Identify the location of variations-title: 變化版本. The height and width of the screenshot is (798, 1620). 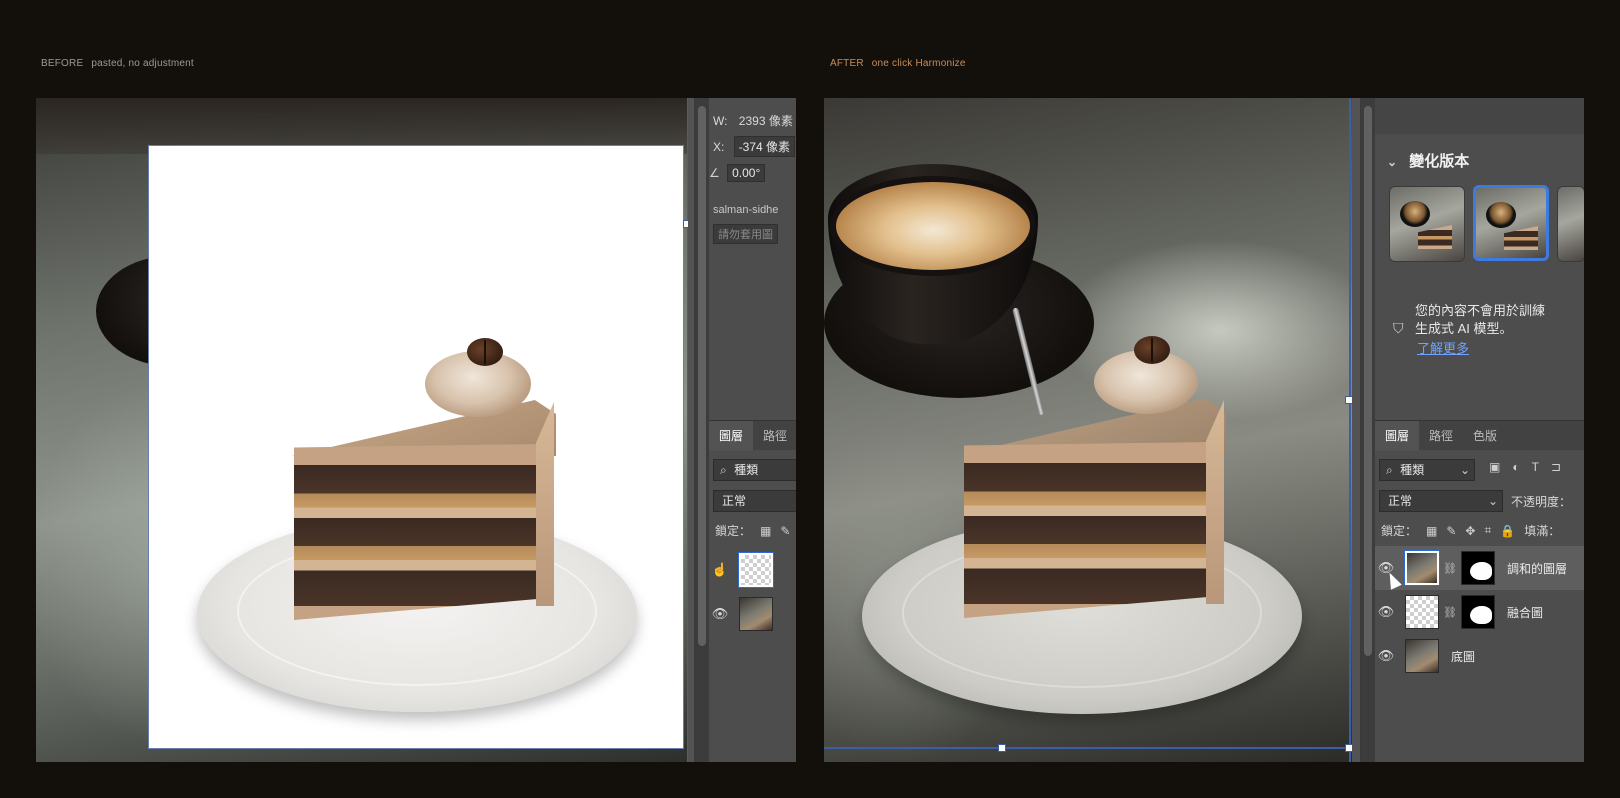
(1439, 161).